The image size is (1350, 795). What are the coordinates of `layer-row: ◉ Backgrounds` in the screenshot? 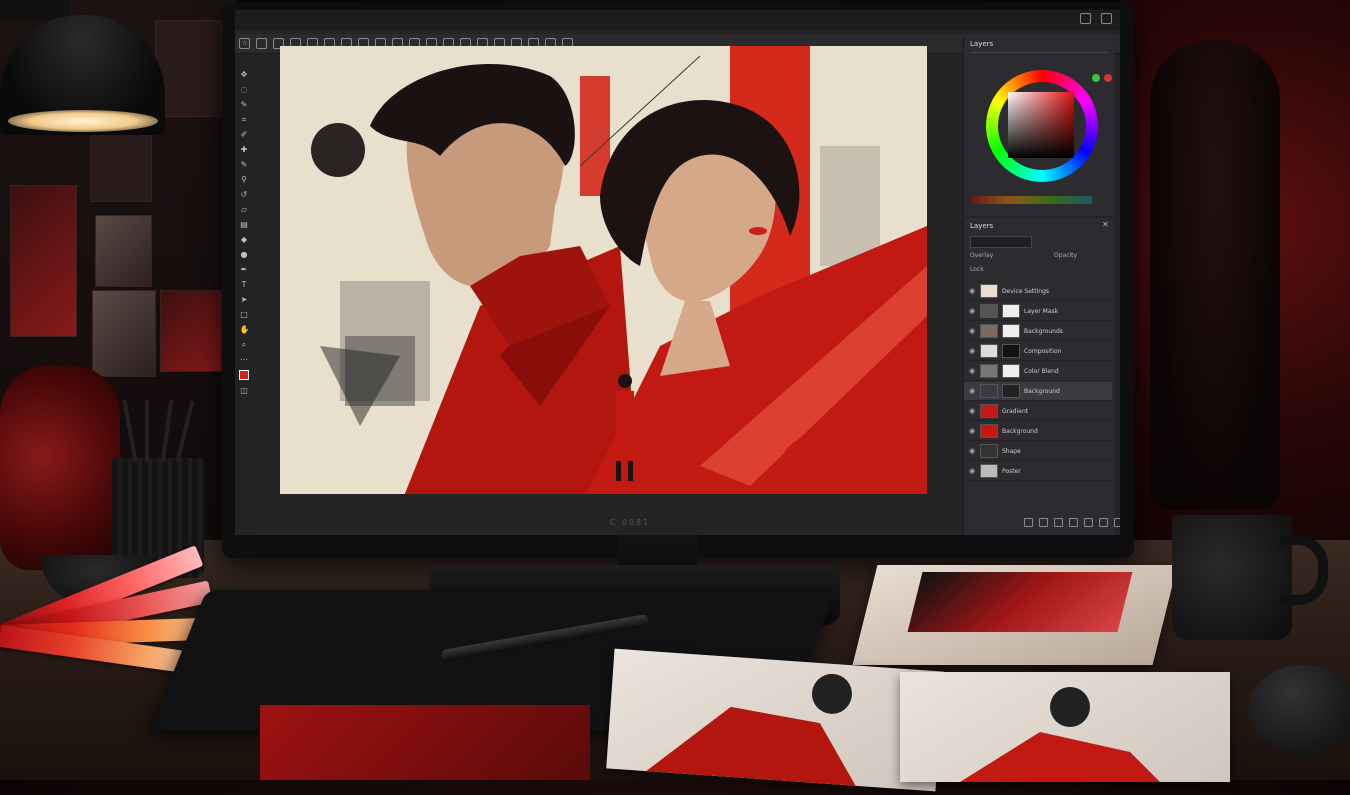 It's located at (1038, 331).